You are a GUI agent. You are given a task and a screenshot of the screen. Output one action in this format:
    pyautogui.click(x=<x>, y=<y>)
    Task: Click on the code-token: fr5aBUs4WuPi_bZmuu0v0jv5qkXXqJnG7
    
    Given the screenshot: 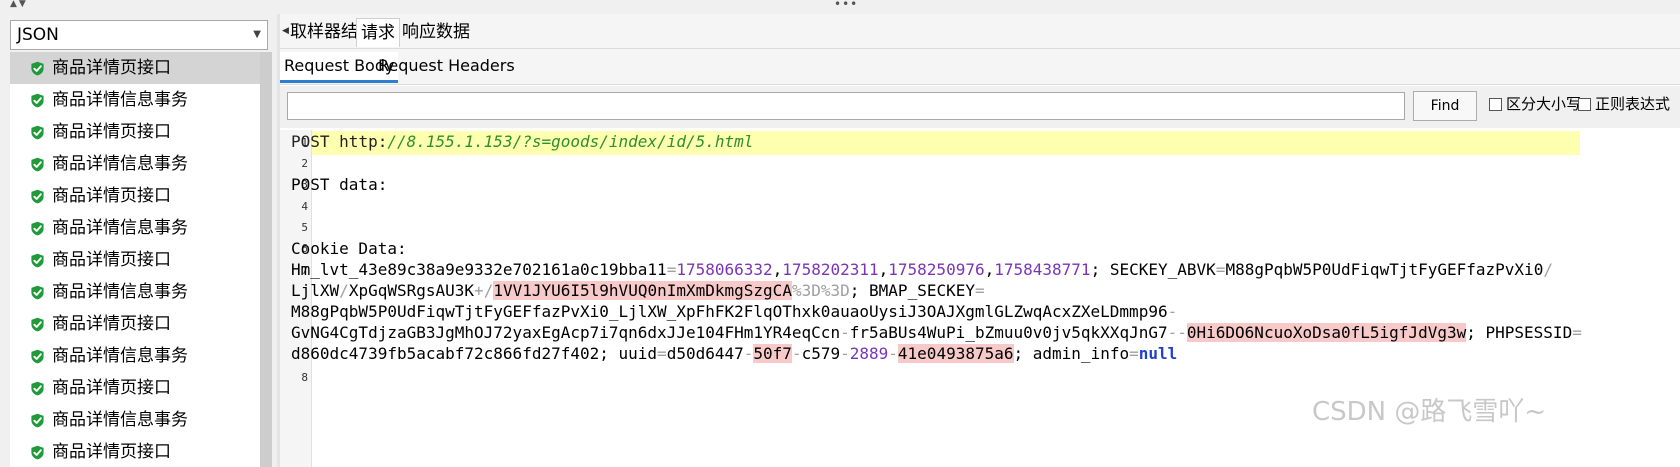 What is the action you would take?
    pyautogui.click(x=1008, y=332)
    